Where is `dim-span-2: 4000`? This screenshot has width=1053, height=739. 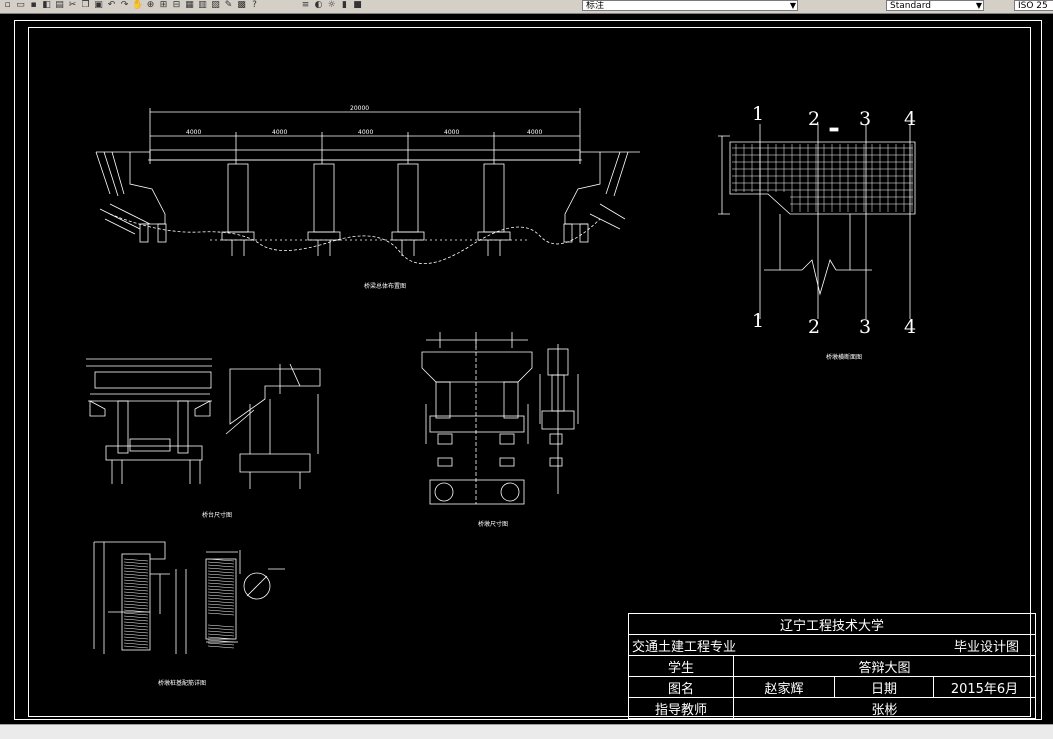 dim-span-2: 4000 is located at coordinates (280, 132).